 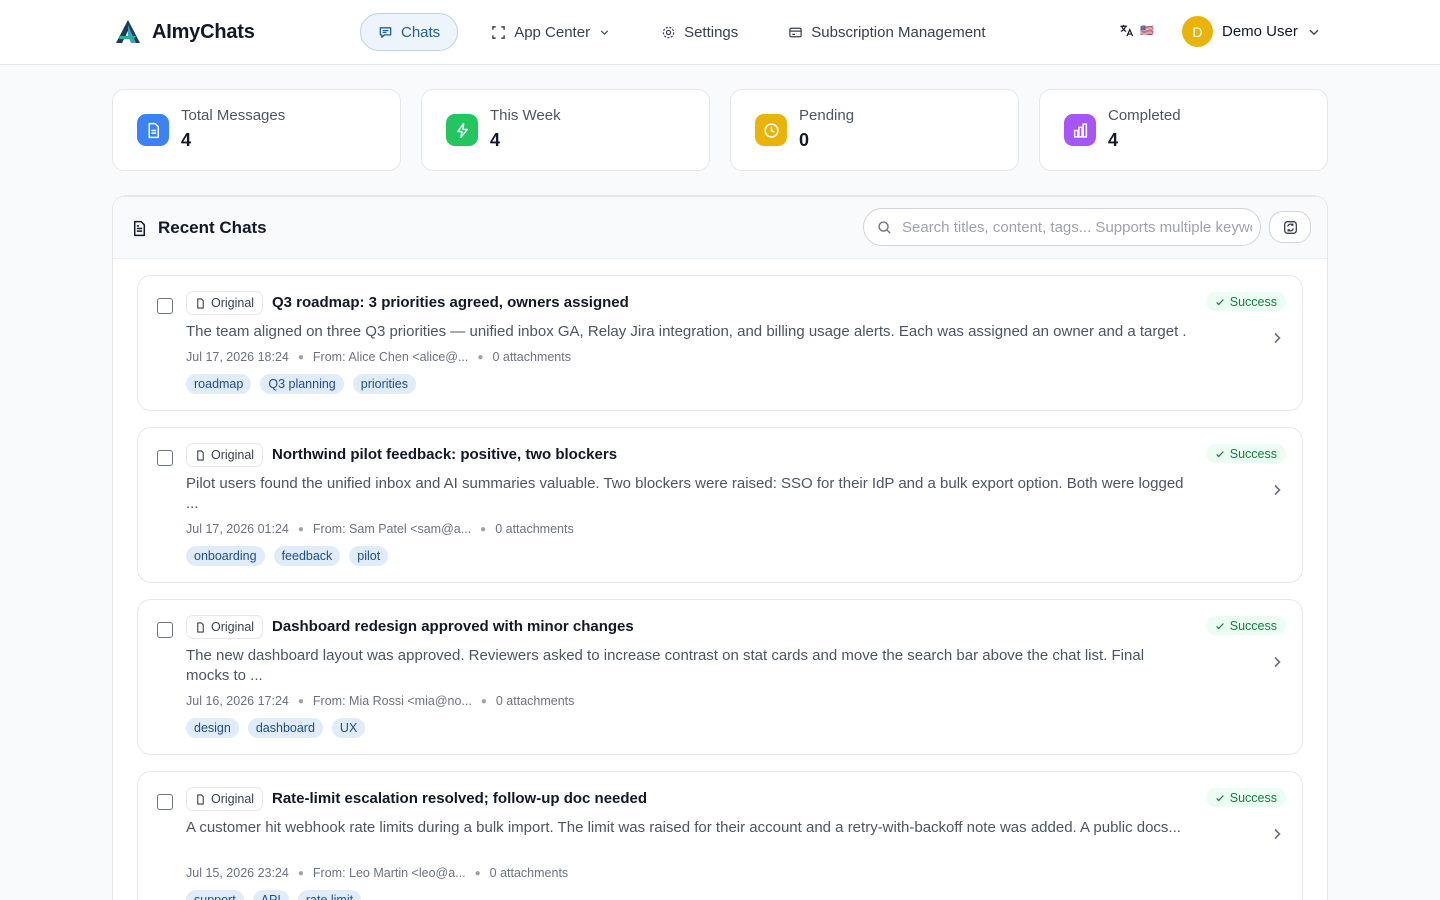 What do you see at coordinates (203, 31) in the screenshot?
I see `app-name: AImyChats` at bounding box center [203, 31].